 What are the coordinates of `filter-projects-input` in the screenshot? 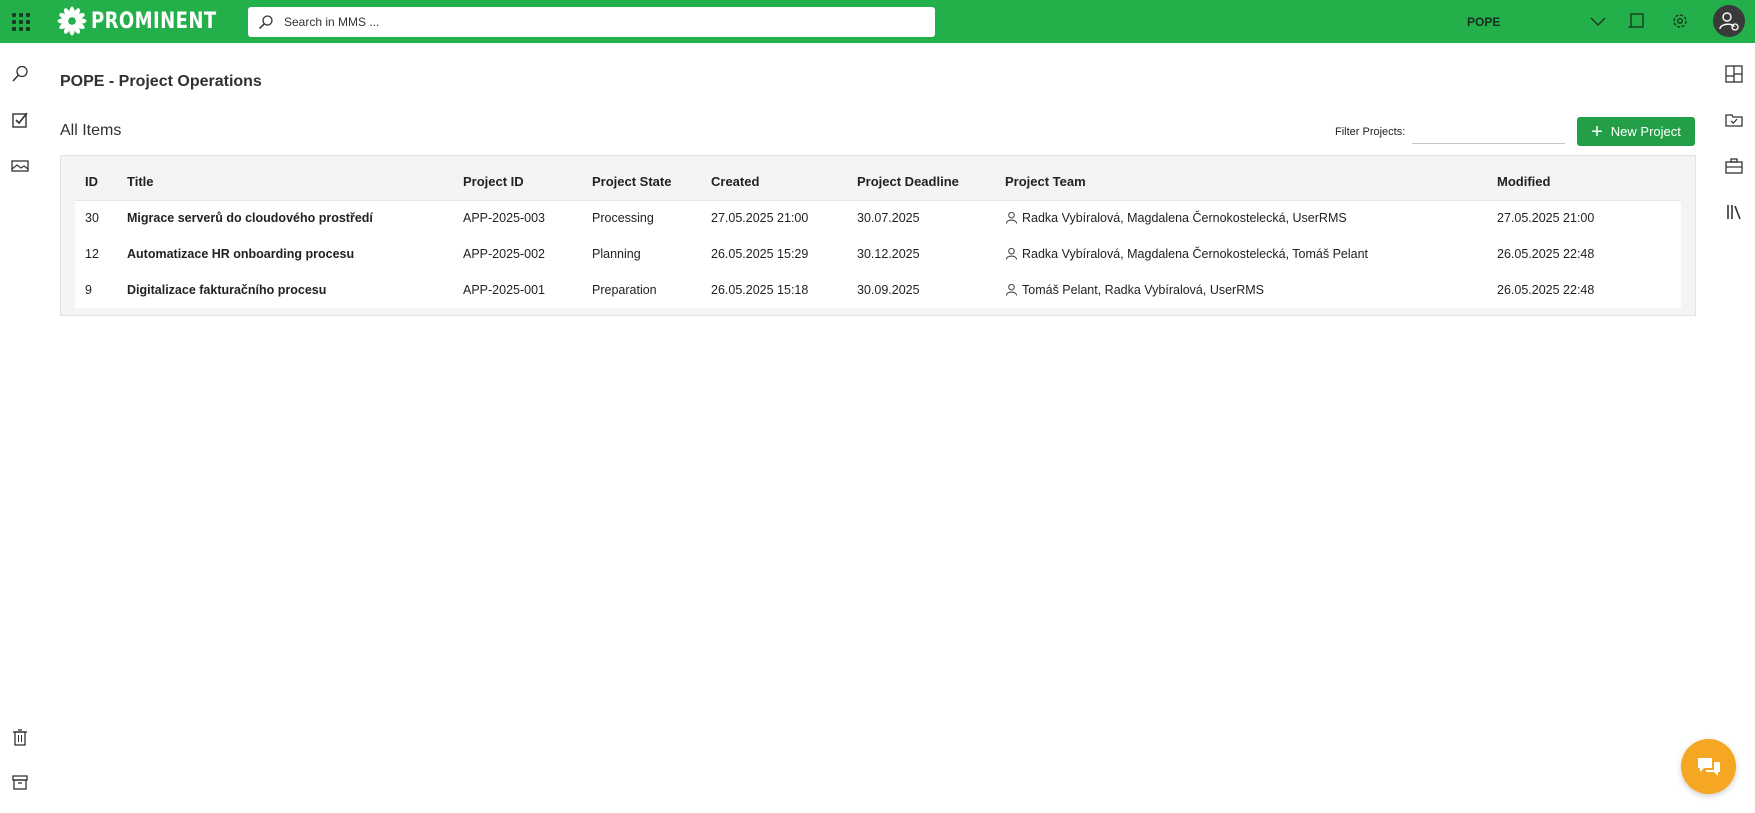 It's located at (1488, 132).